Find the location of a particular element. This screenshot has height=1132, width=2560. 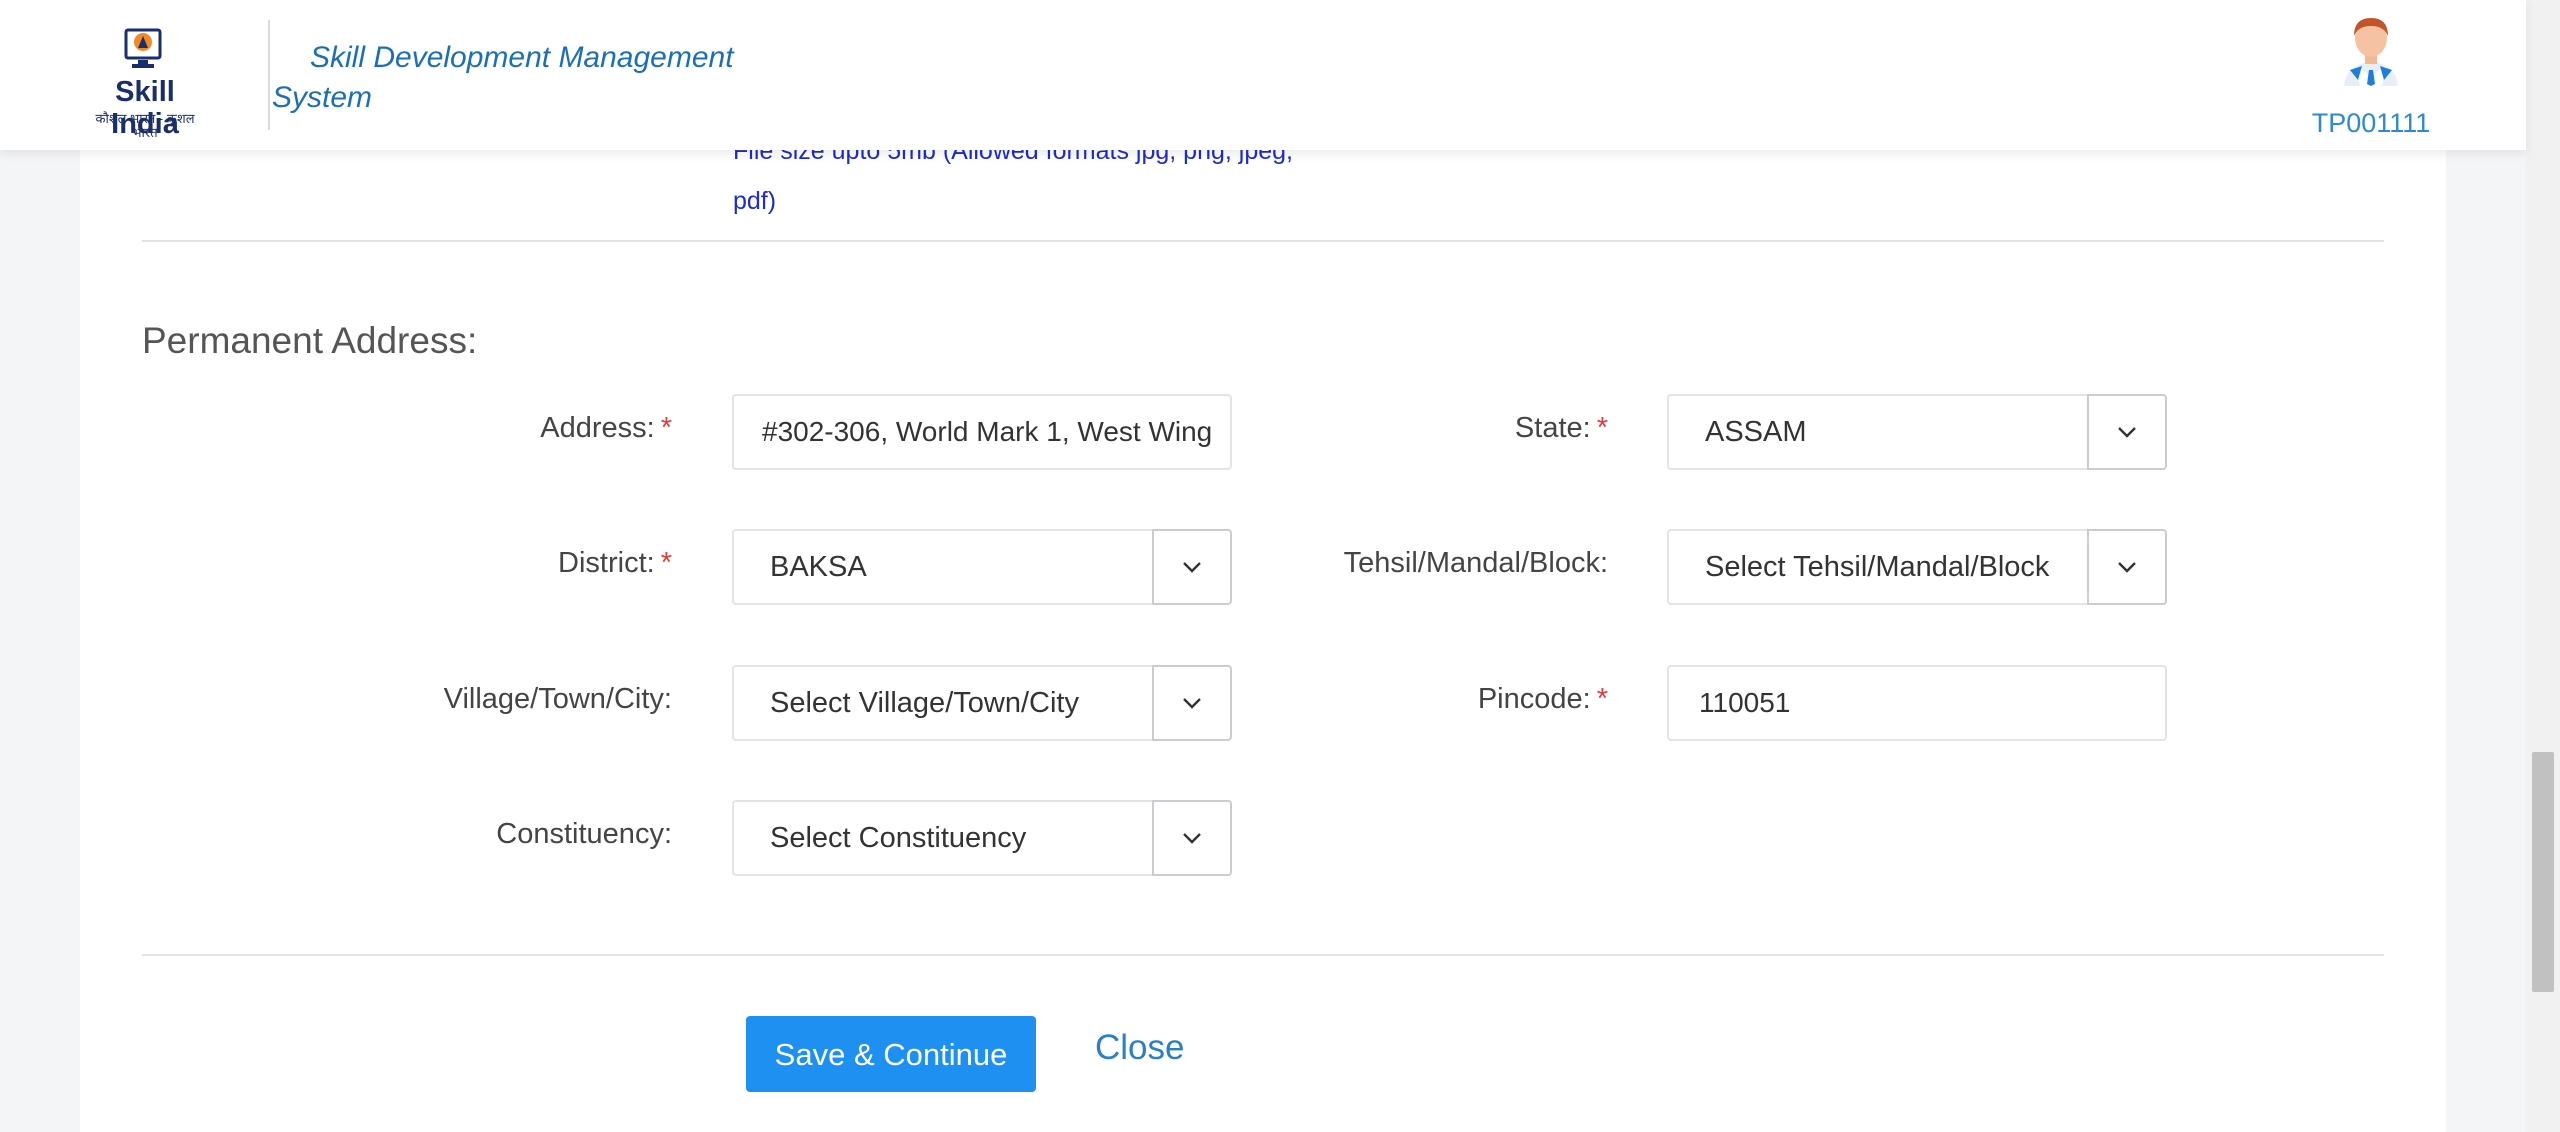

close-link: Close is located at coordinates (1139, 1048).